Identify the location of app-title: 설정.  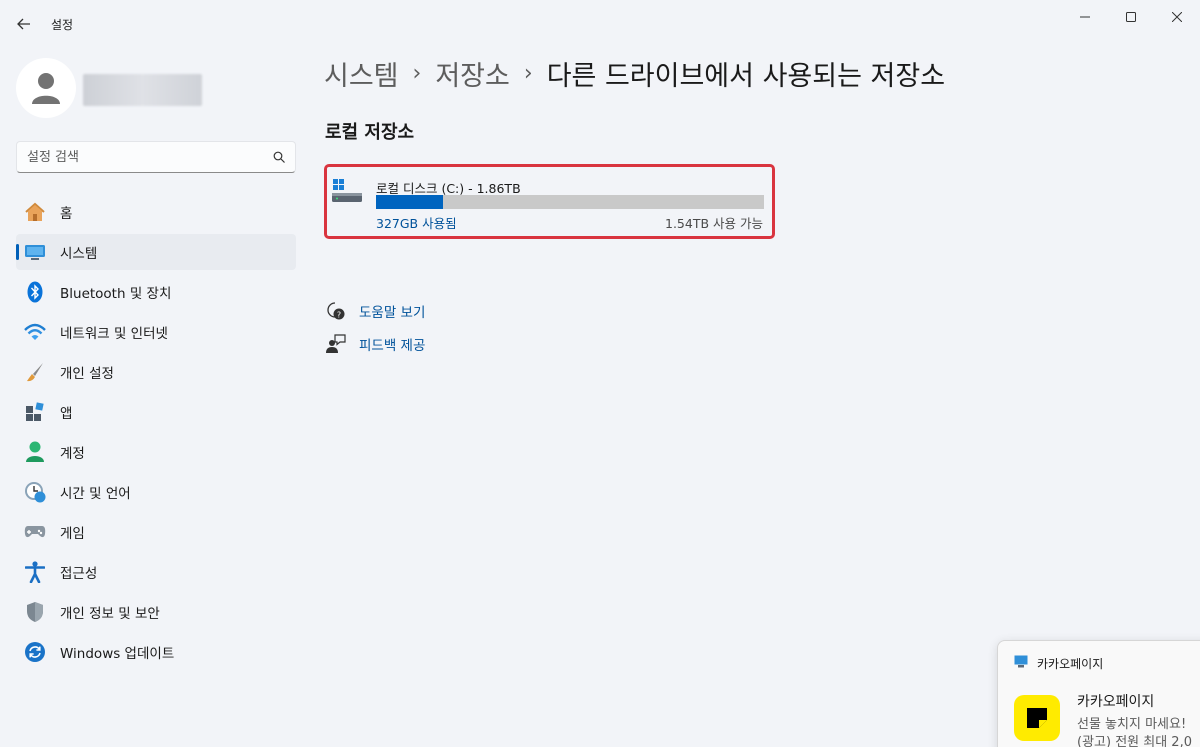
(62, 25).